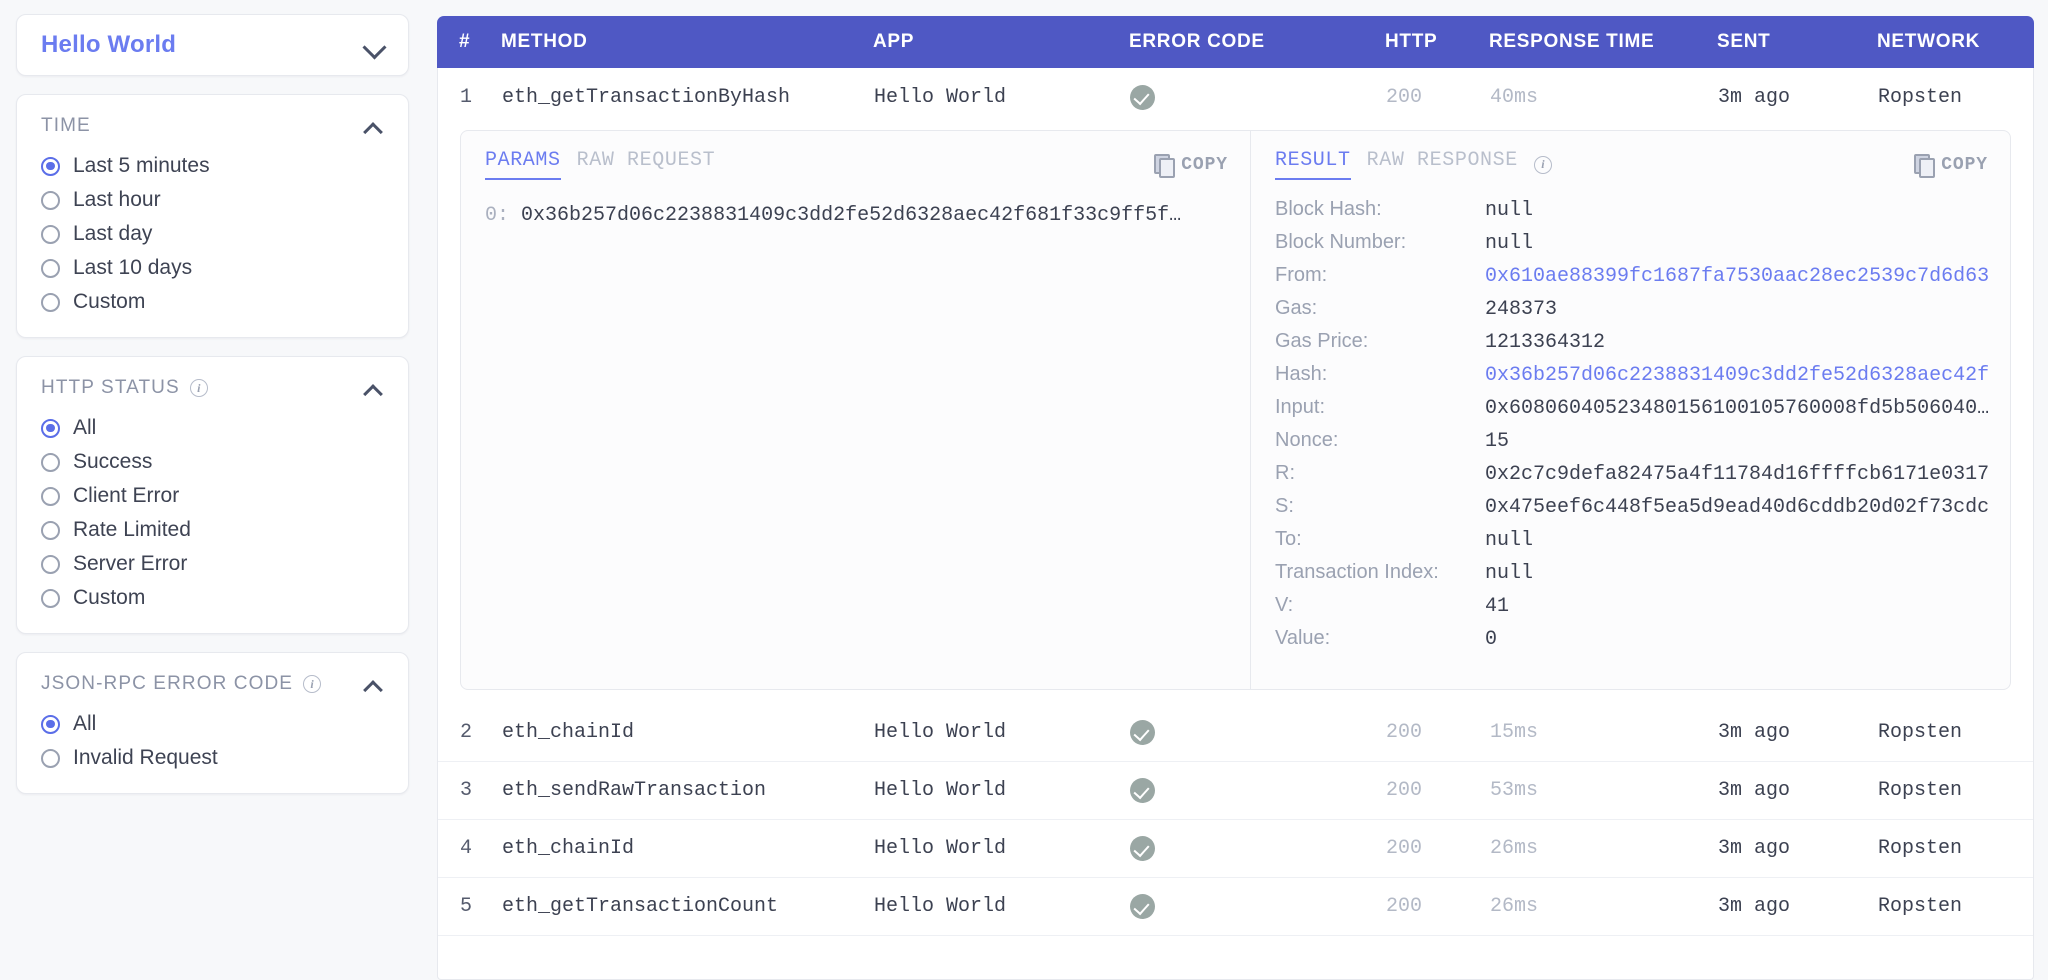  Describe the element at coordinates (212, 724) in the screenshot. I see `radio-option-jsonrpc-all: All` at that location.